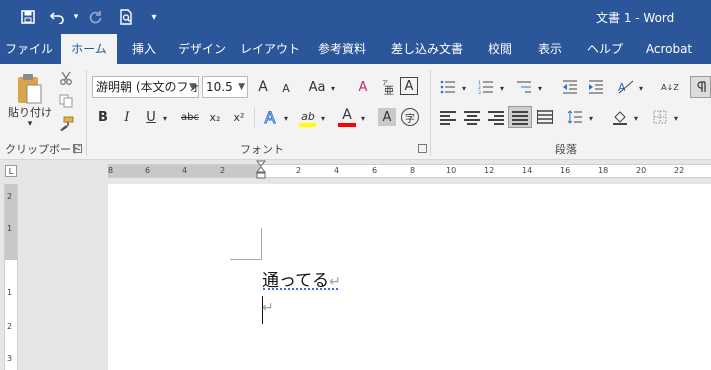  I want to click on superscript-button: x², so click(239, 117).